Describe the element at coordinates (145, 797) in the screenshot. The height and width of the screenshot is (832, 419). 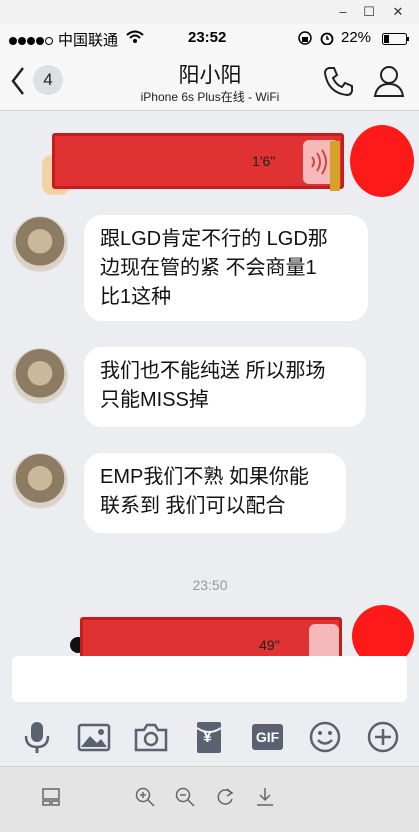
I see `zoom-in-icon` at that location.